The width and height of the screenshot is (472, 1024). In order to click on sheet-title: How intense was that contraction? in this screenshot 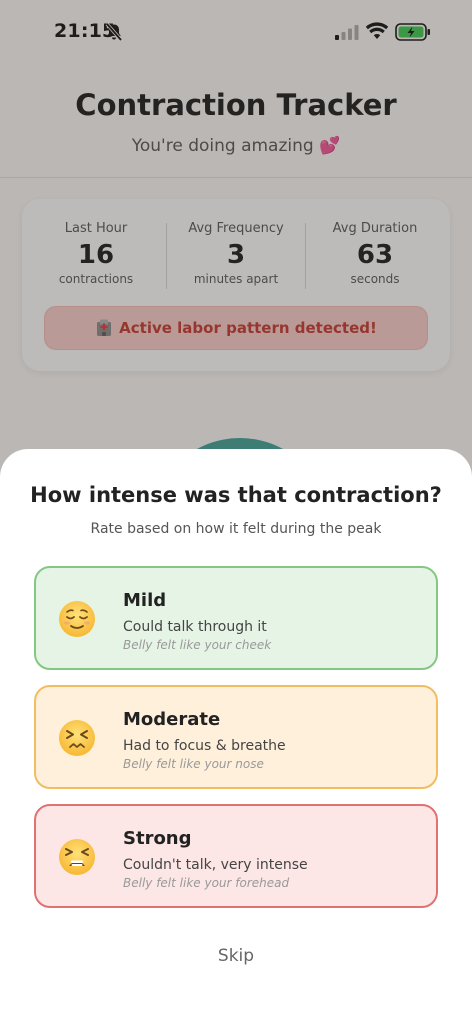, I will do `click(236, 495)`.